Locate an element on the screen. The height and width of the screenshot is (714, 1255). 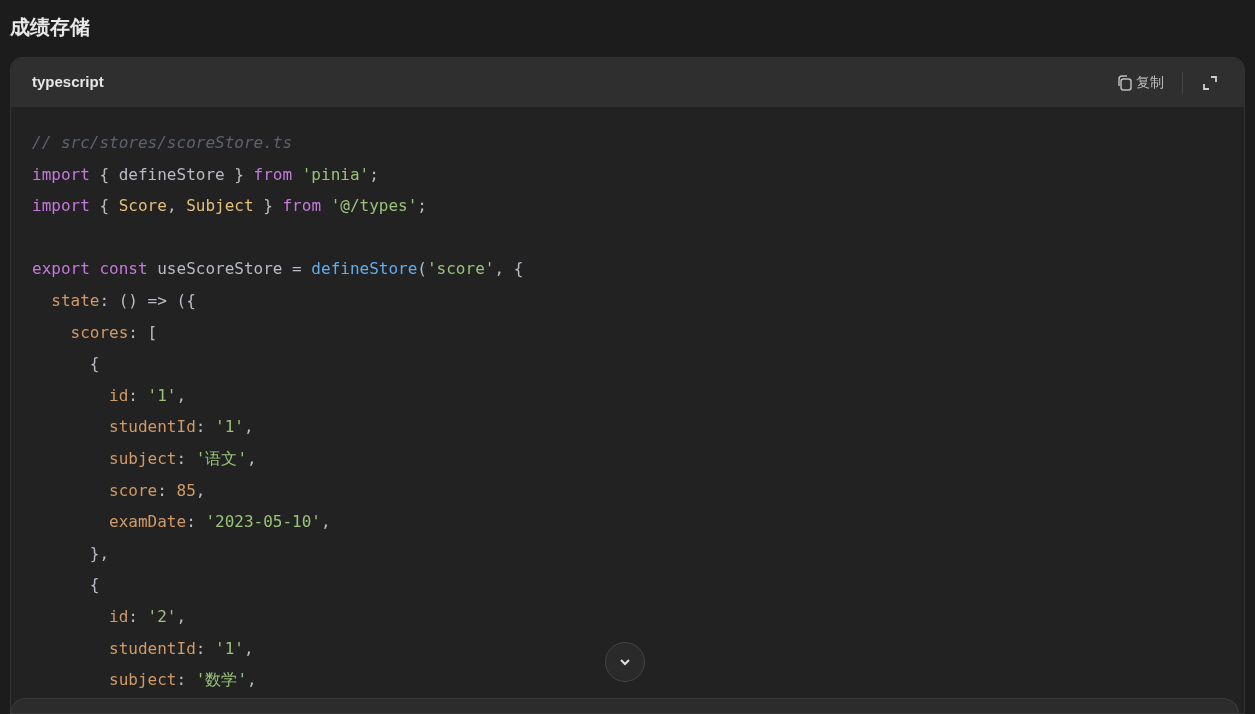
language-label: typescript is located at coordinates (68, 82).